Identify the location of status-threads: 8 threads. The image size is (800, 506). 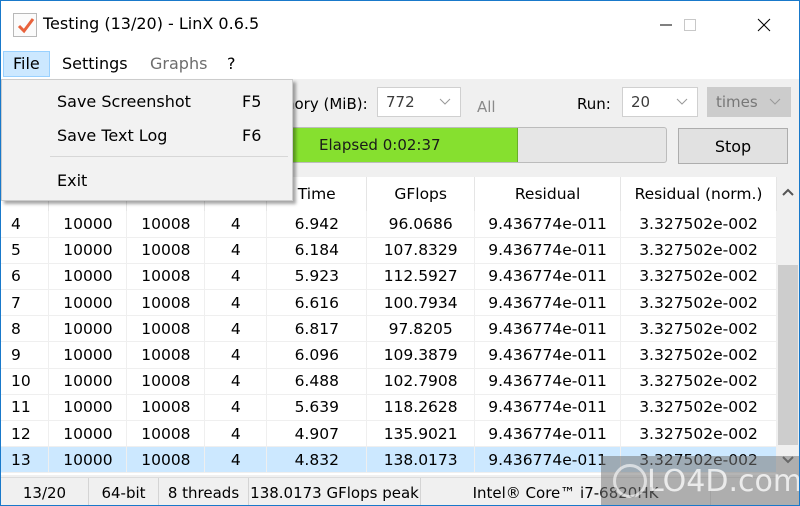
(204, 491).